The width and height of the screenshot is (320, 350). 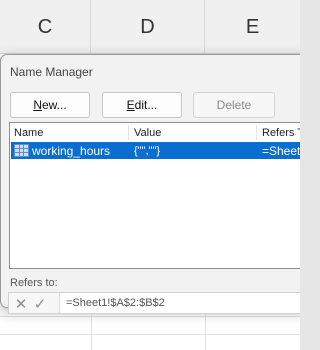 What do you see at coordinates (147, 133) in the screenshot?
I see `column-header-value: Value` at bounding box center [147, 133].